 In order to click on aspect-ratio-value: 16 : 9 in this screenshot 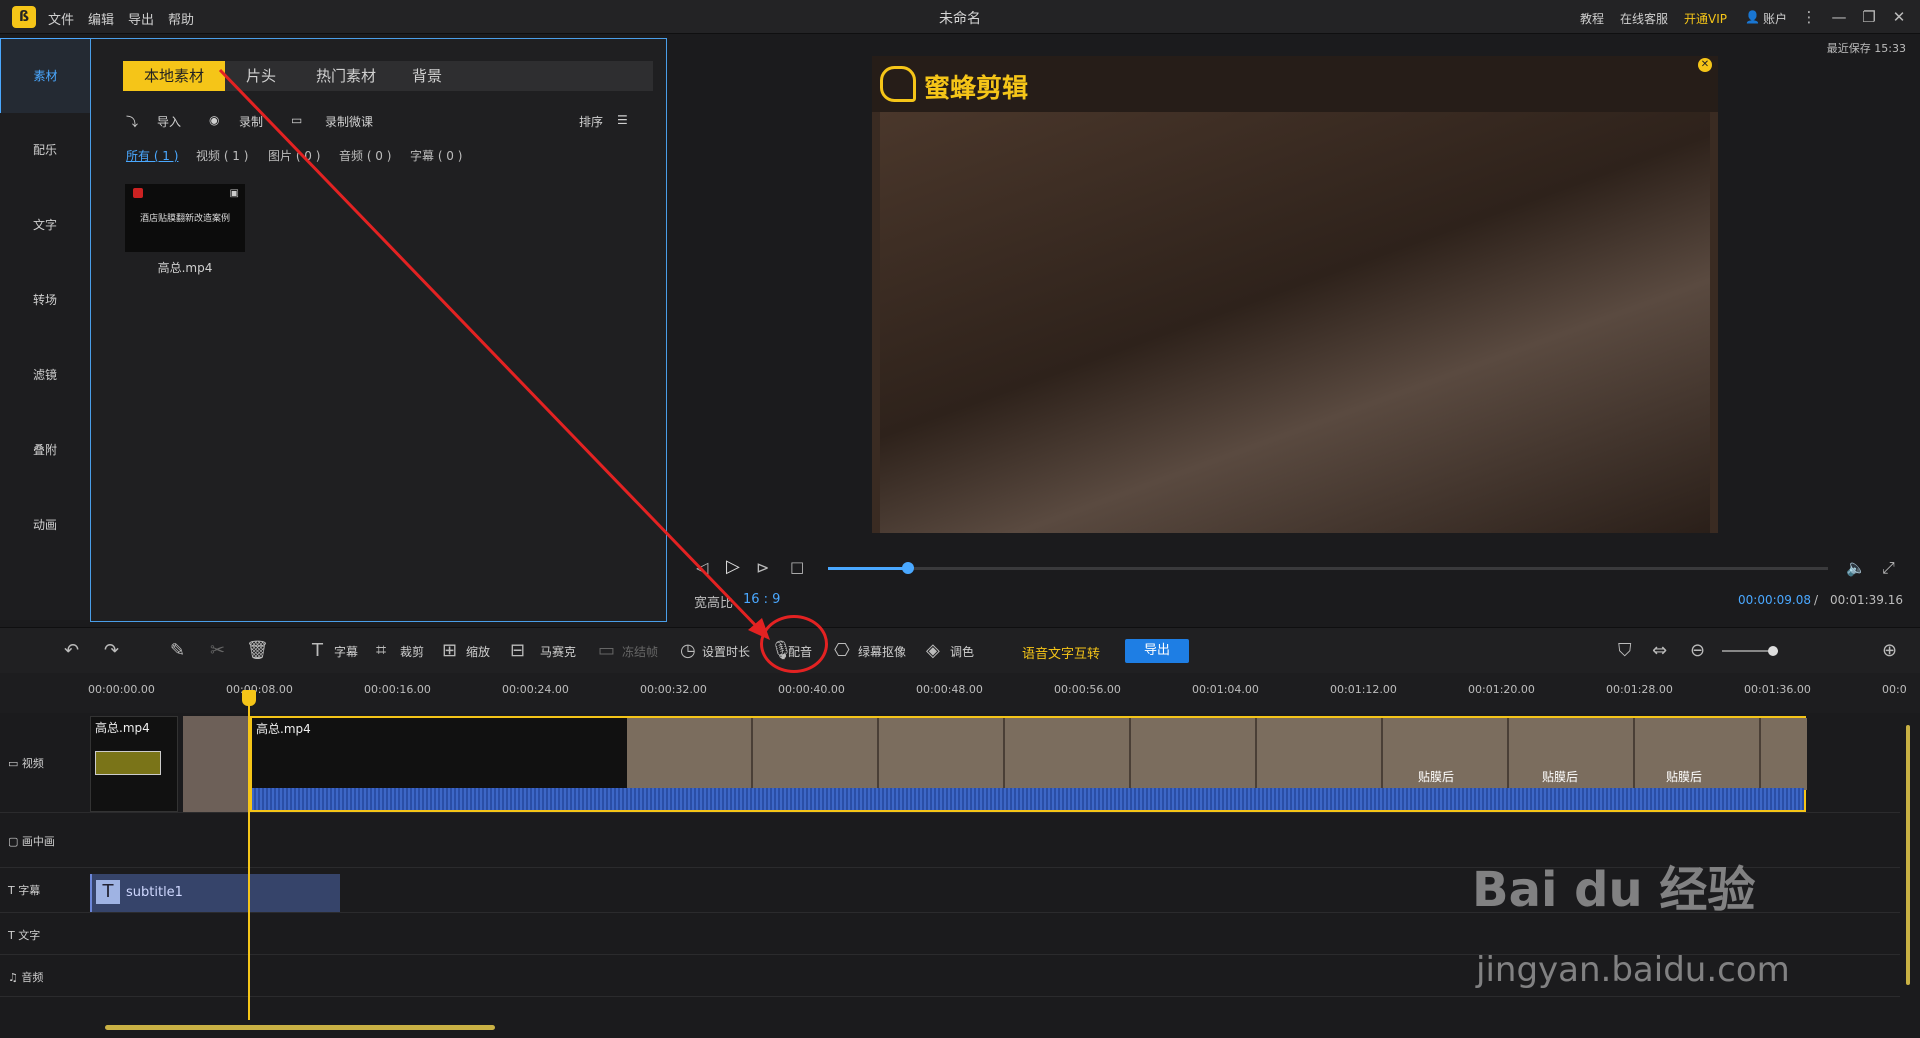, I will do `click(761, 599)`.